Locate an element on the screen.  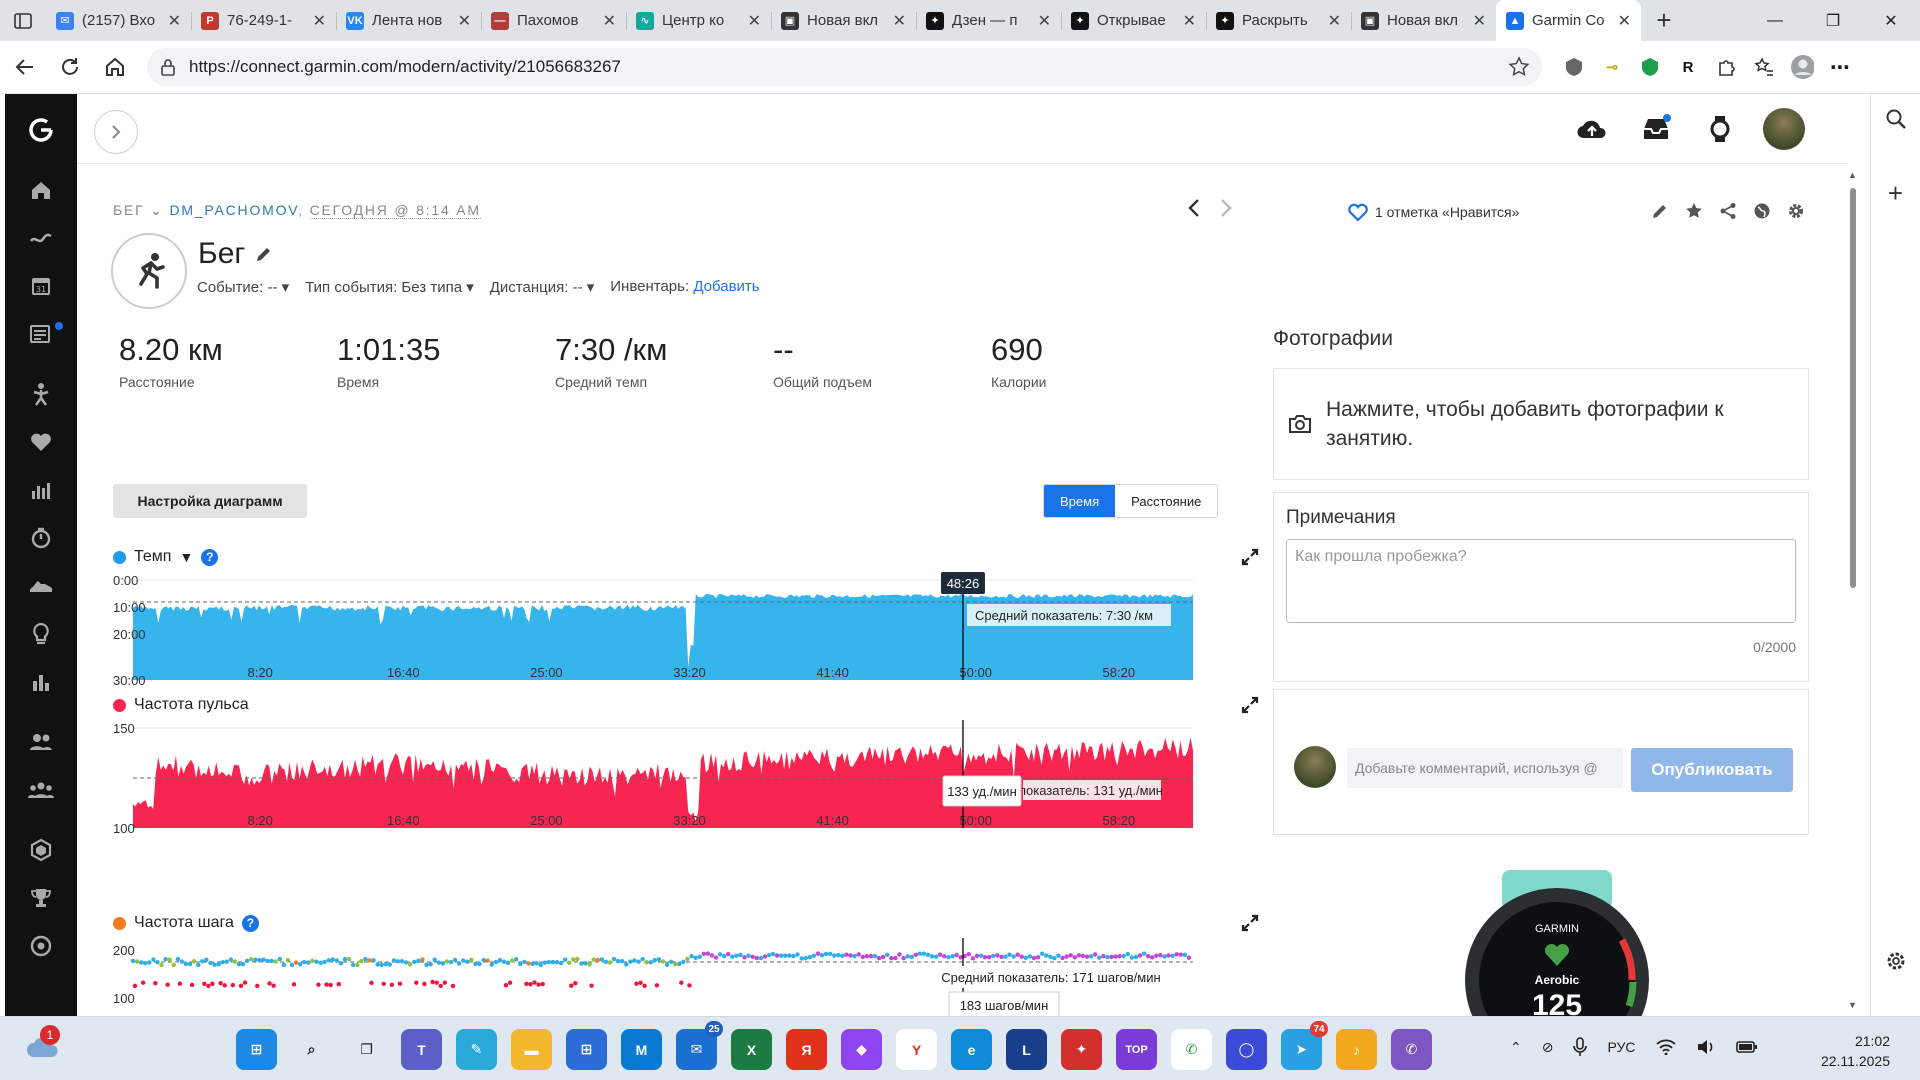
mail-app-icon: ✉ 25 is located at coordinates (699, 1045).